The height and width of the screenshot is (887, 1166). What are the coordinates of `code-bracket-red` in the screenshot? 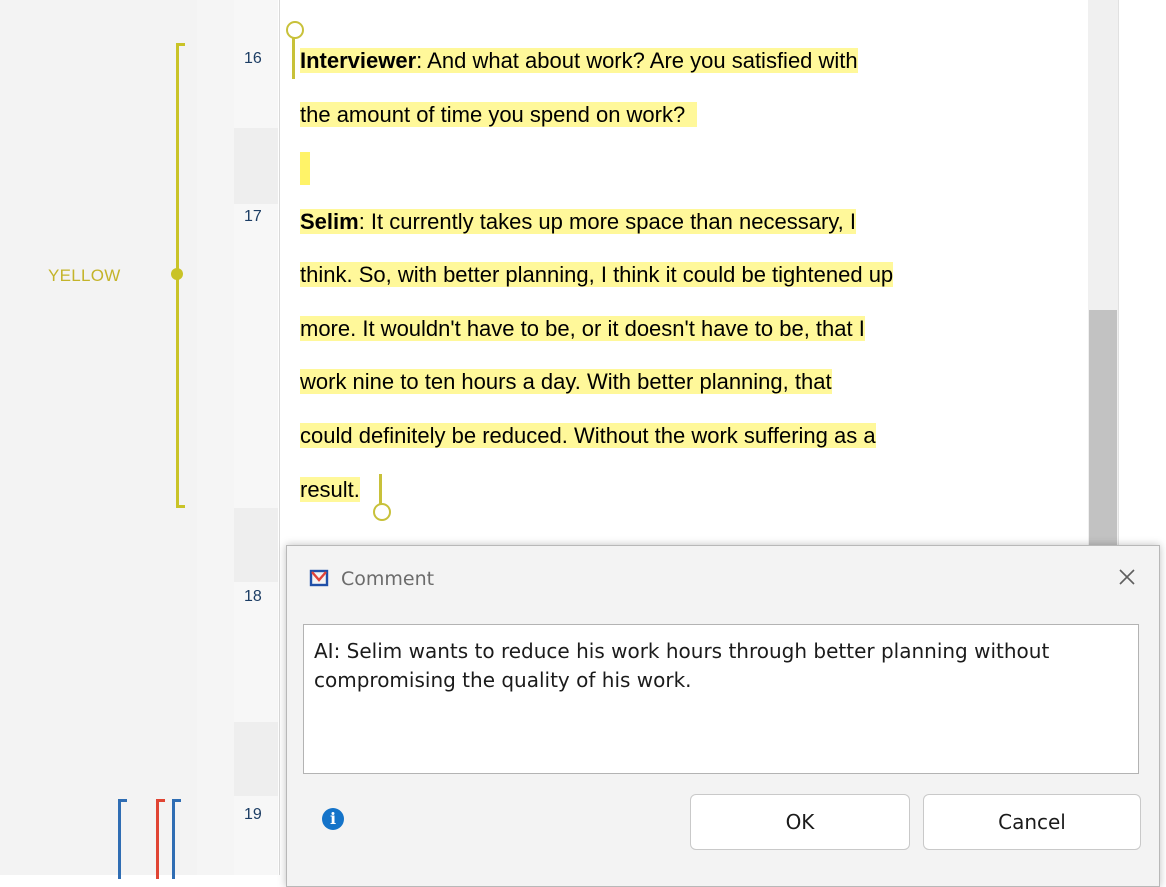 It's located at (160, 839).